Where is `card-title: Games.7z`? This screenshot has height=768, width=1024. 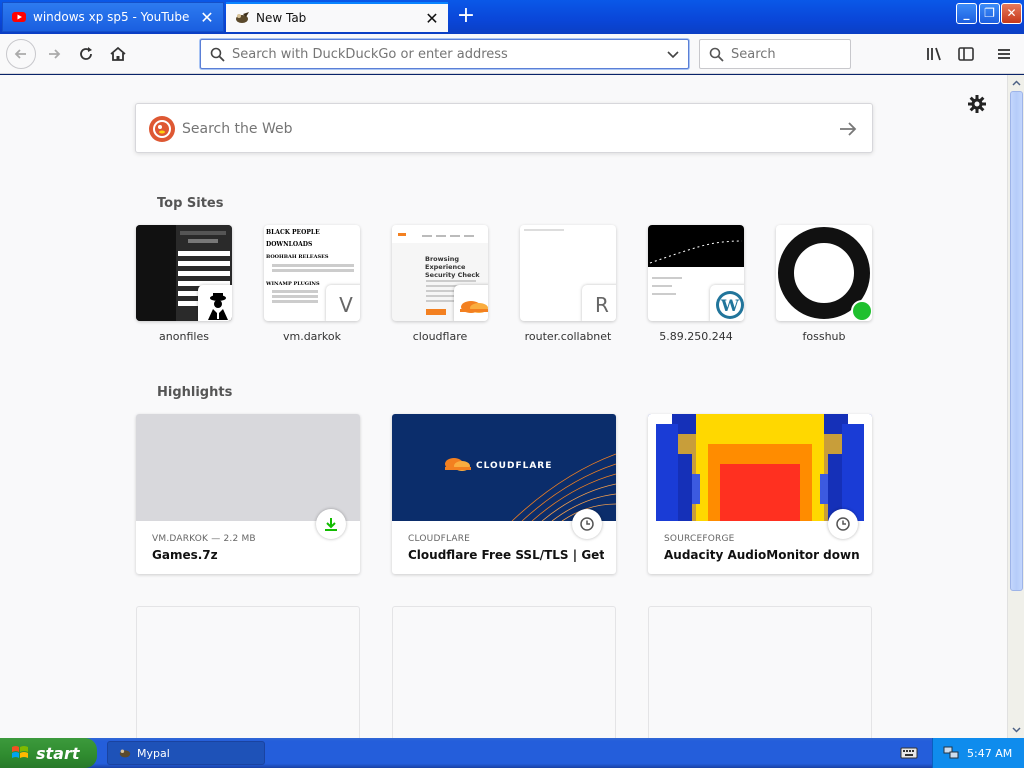 card-title: Games.7z is located at coordinates (185, 555).